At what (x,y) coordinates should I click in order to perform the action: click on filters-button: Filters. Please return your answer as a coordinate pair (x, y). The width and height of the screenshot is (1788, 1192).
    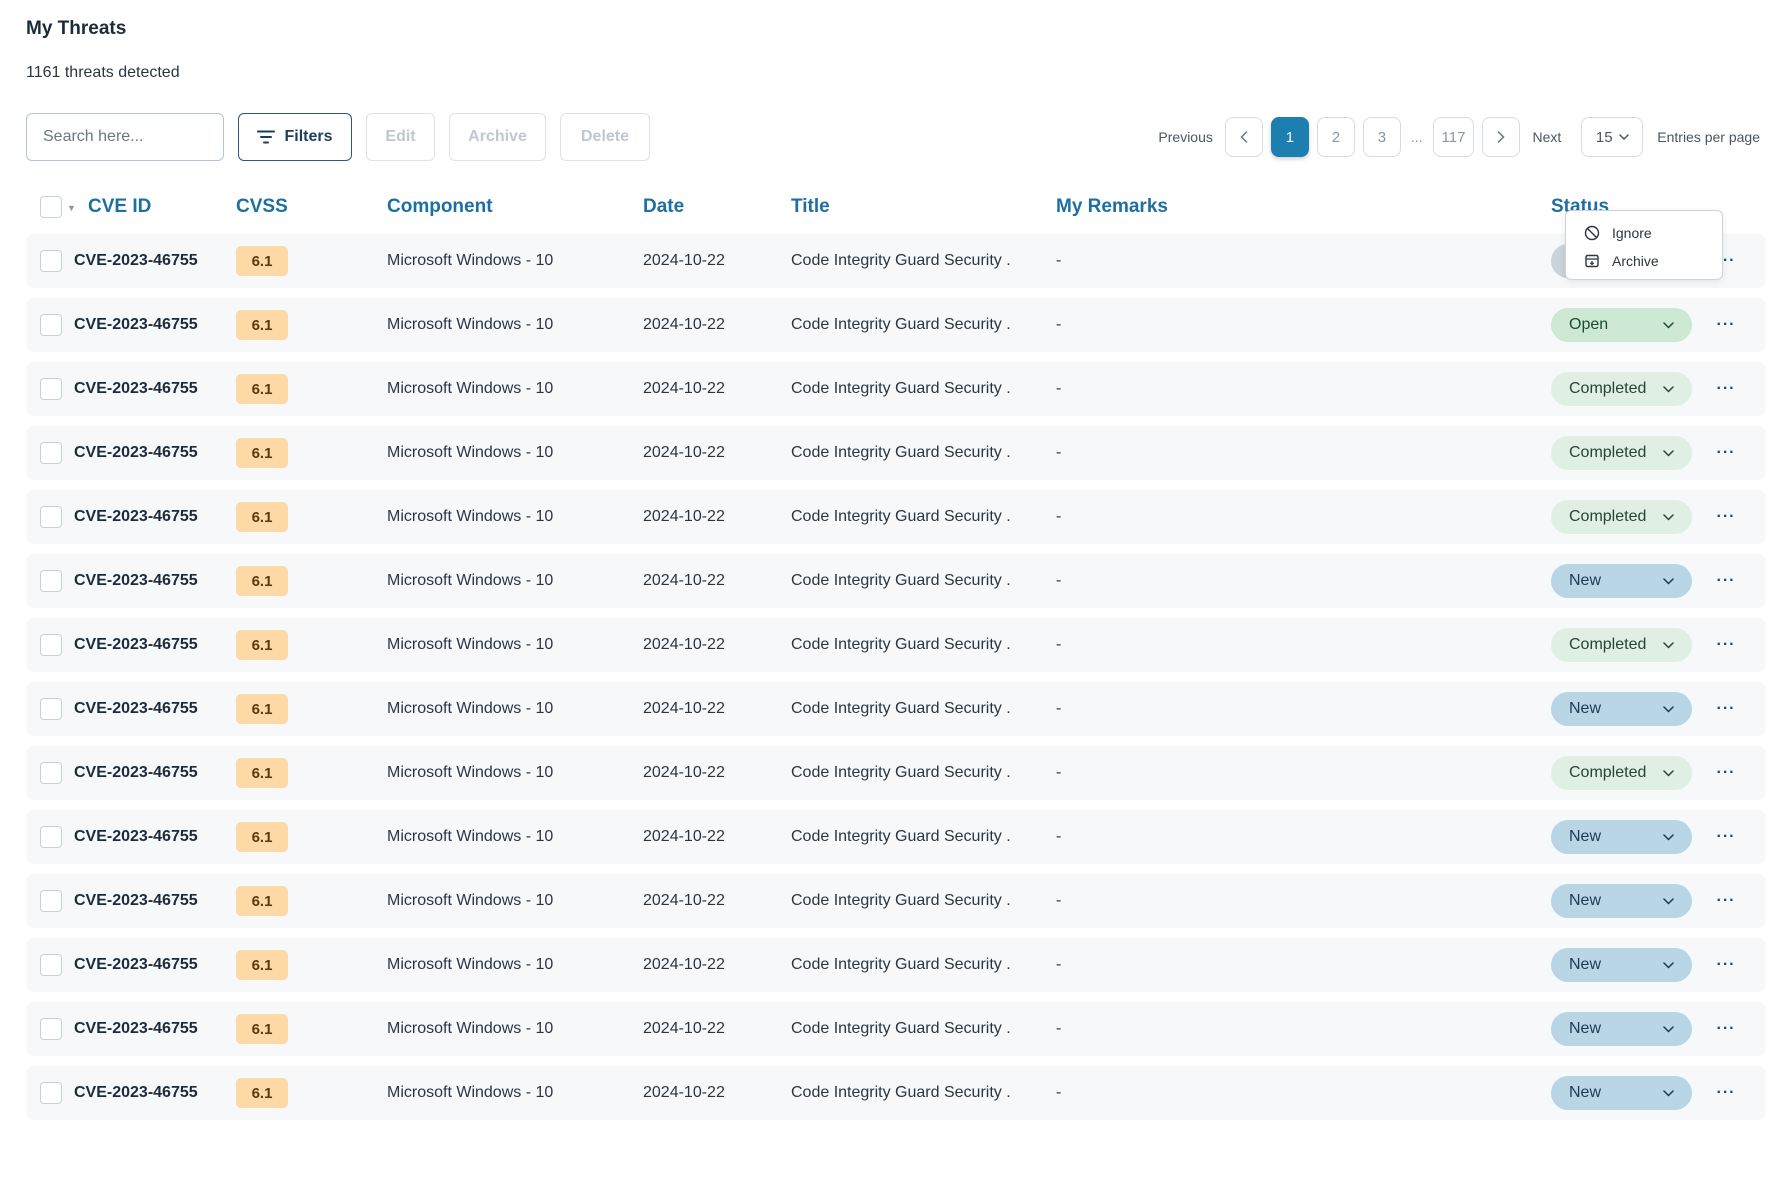
    Looking at the image, I should click on (295, 137).